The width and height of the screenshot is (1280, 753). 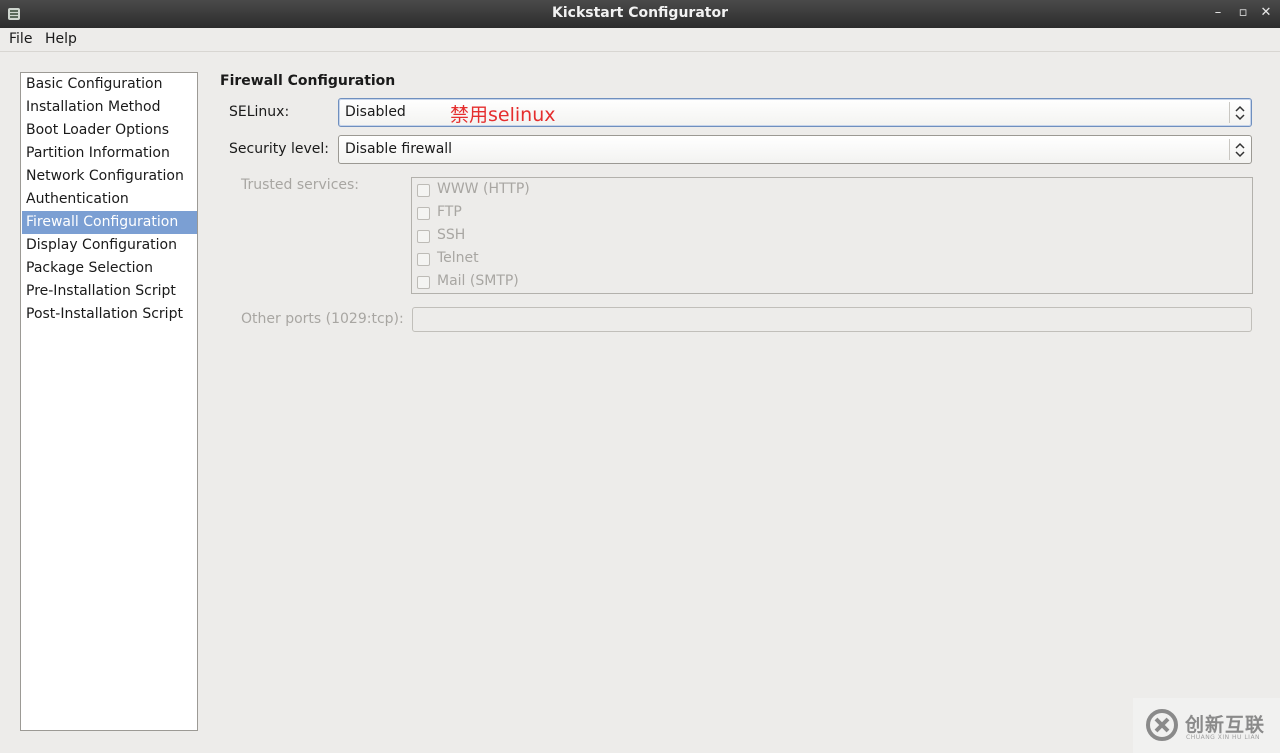 I want to click on minimize-button: –, so click(x=1218, y=13).